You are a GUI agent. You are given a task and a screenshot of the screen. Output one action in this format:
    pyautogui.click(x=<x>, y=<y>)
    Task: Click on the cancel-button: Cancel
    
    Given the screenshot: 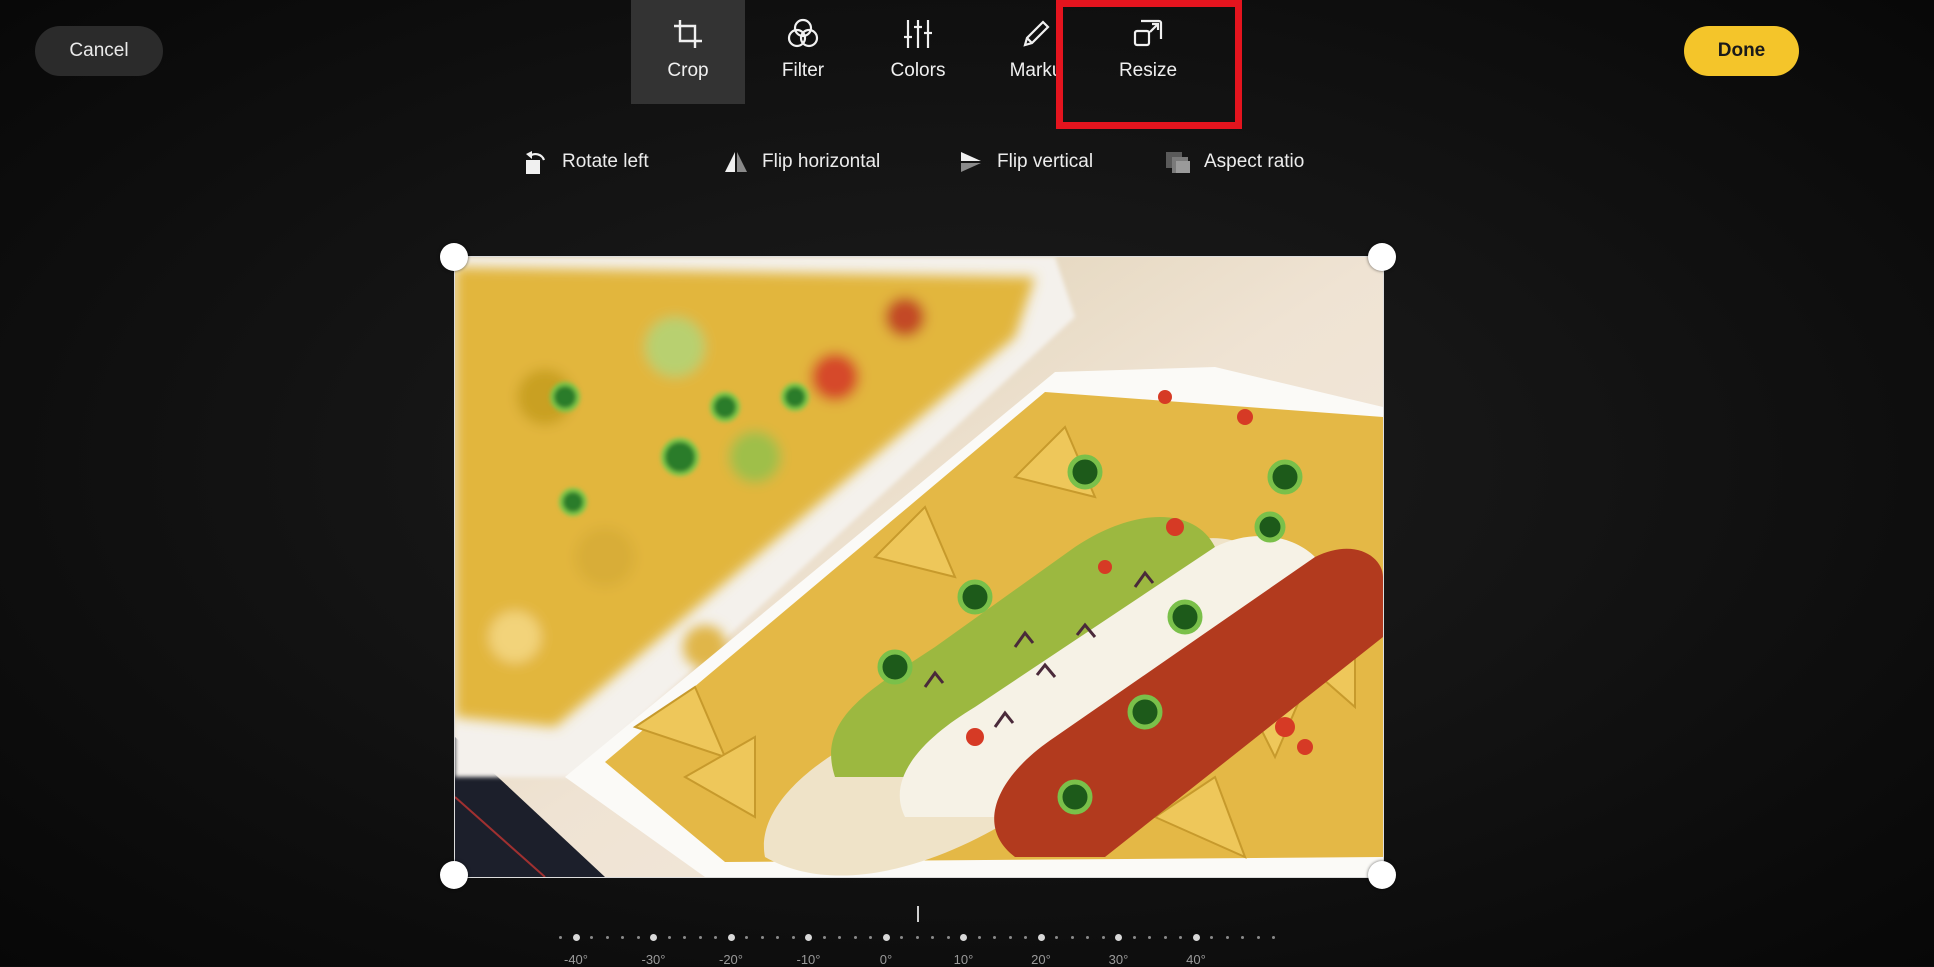 What is the action you would take?
    pyautogui.click(x=99, y=51)
    